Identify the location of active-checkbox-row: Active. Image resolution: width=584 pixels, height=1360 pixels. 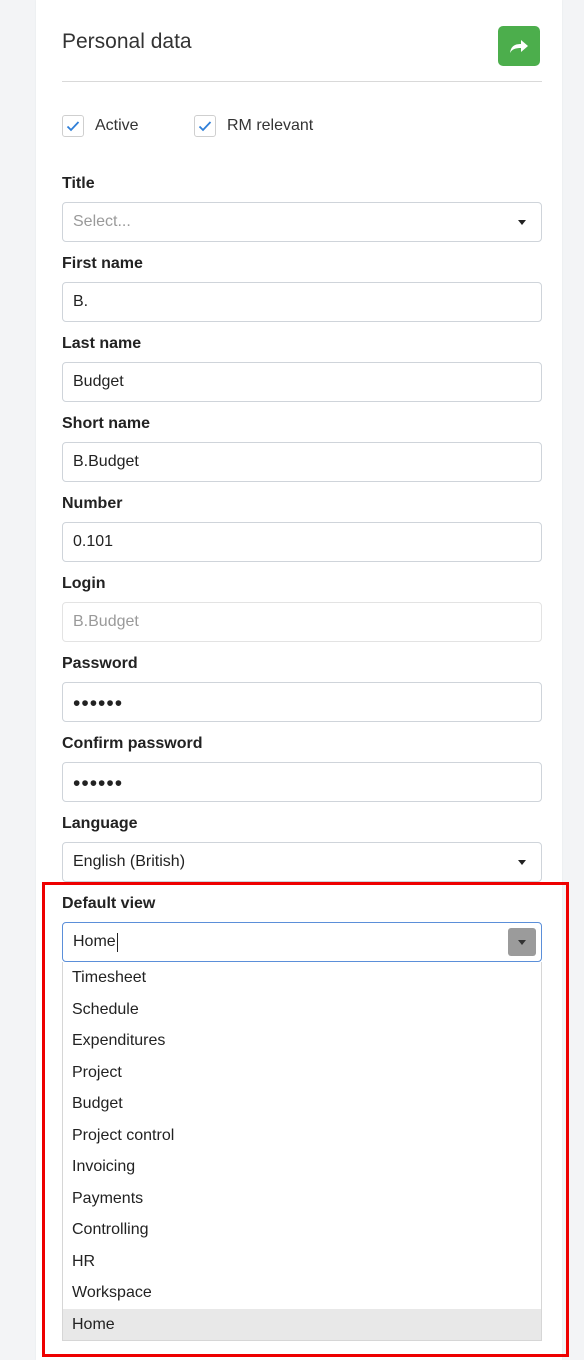
(100, 126).